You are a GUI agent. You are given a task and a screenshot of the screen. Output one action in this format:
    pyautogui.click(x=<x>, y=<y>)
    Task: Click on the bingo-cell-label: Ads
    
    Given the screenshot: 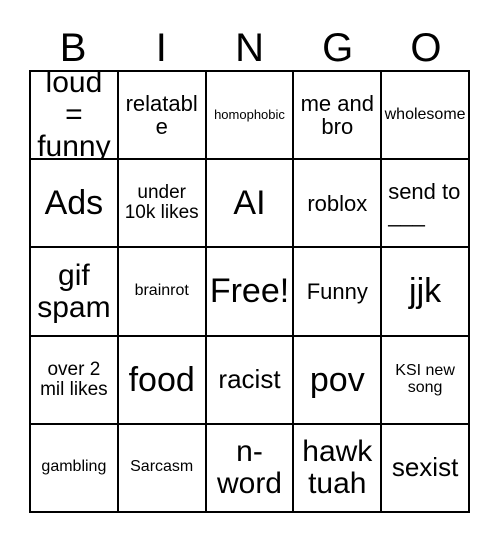 What is the action you would take?
    pyautogui.click(x=74, y=203)
    